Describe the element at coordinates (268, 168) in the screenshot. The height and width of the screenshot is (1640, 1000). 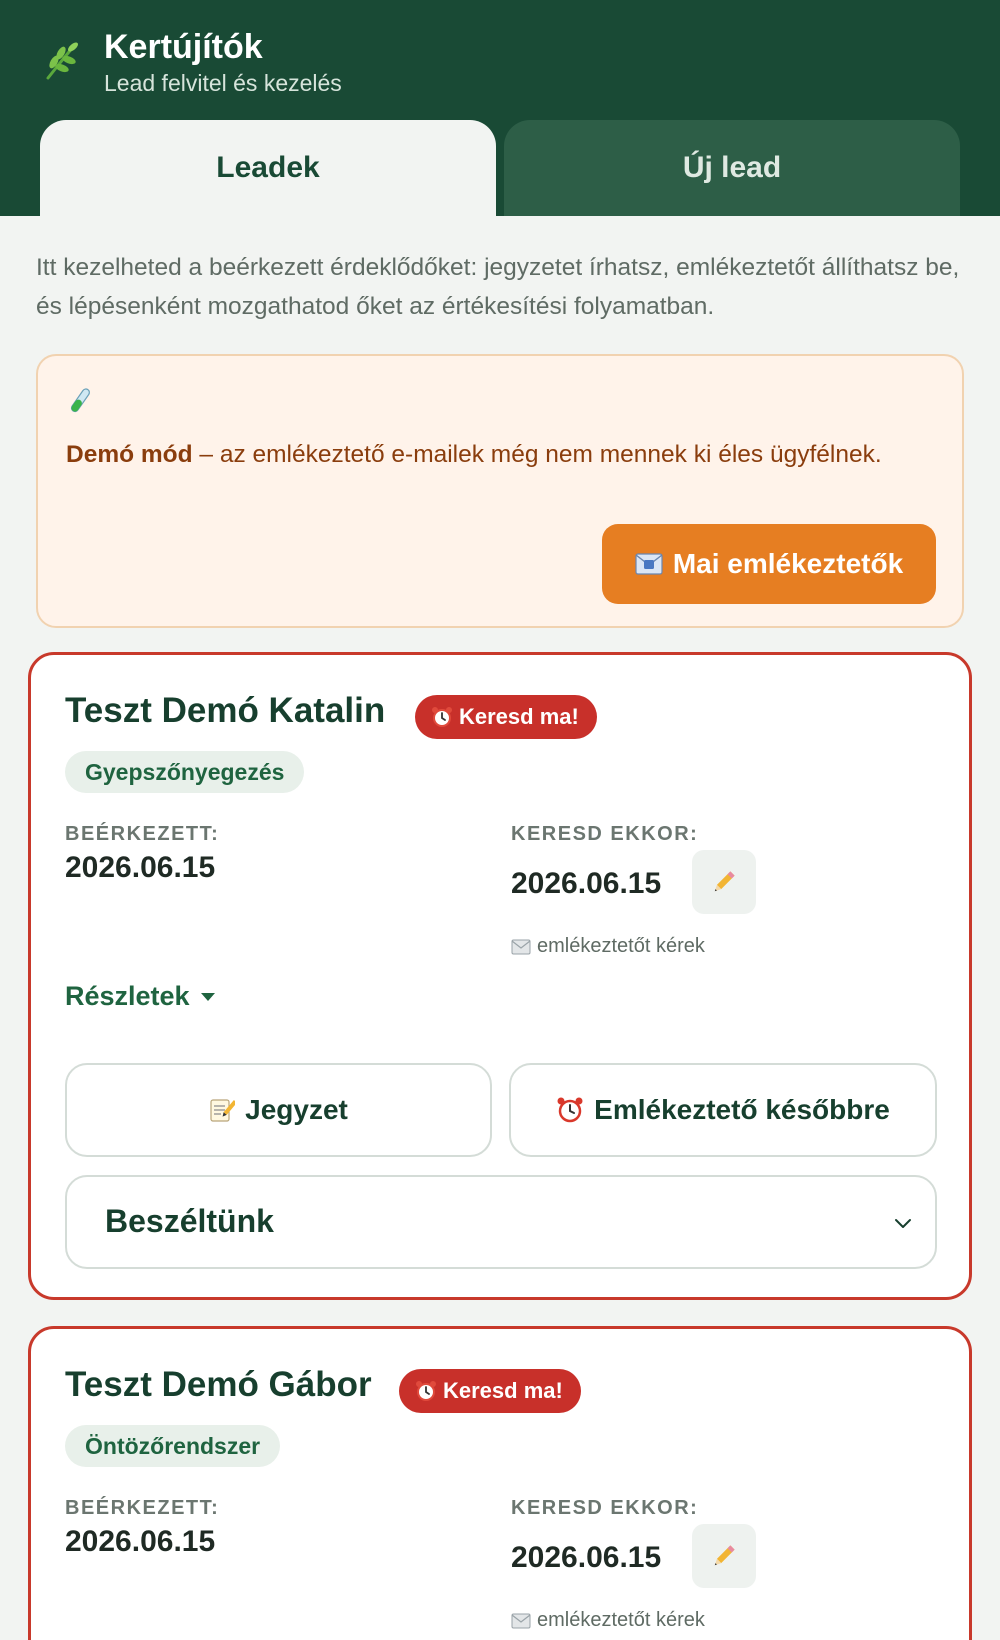
I see `tab-leads: Leadek` at that location.